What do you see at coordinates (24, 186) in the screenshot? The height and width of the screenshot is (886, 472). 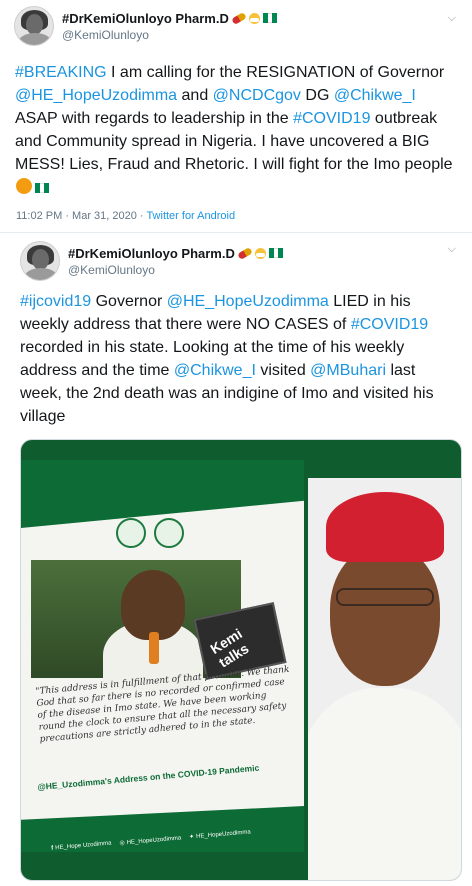 I see `angry-face-icon` at bounding box center [24, 186].